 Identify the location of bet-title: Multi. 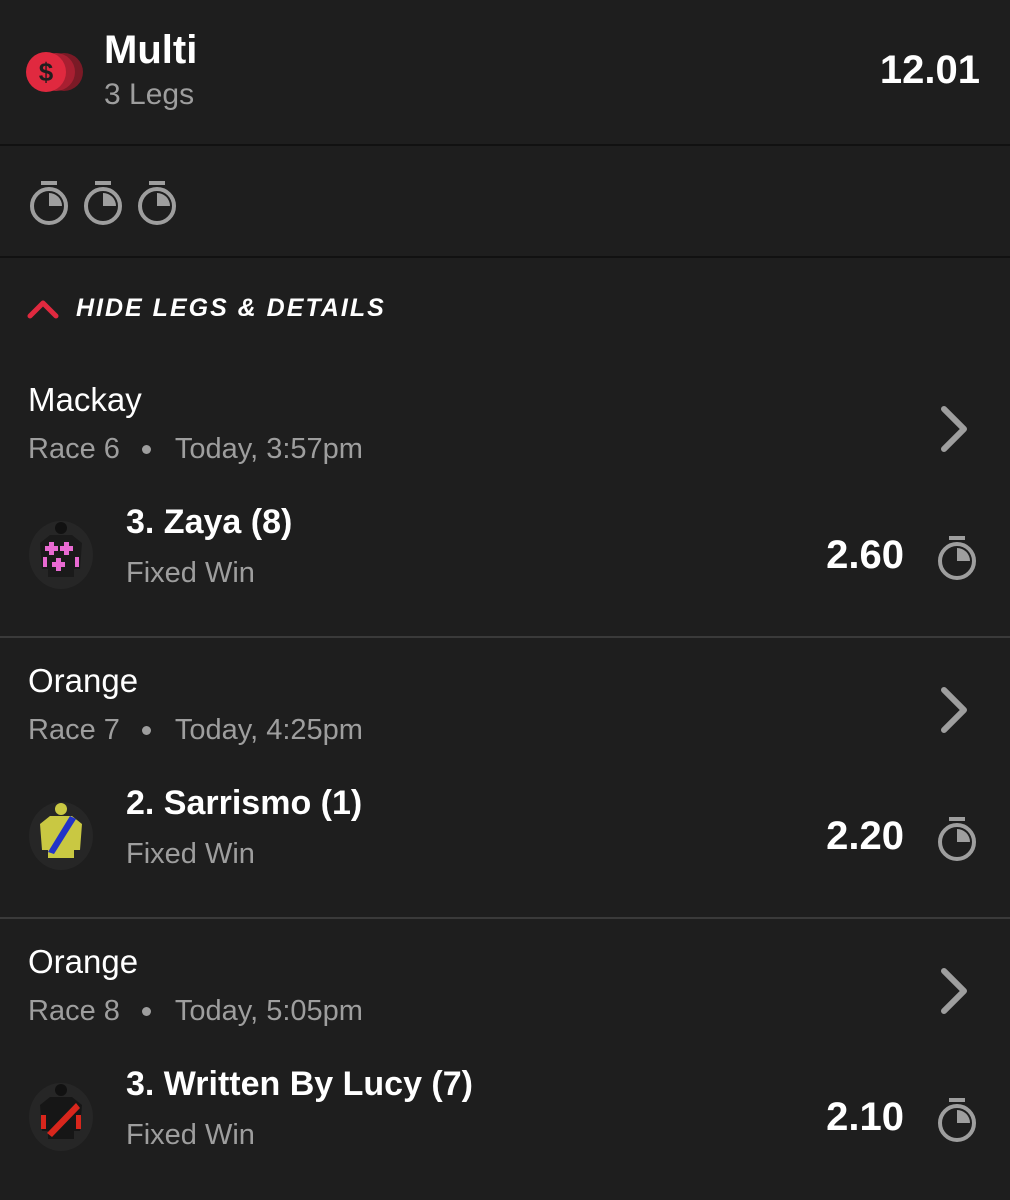
(151, 50).